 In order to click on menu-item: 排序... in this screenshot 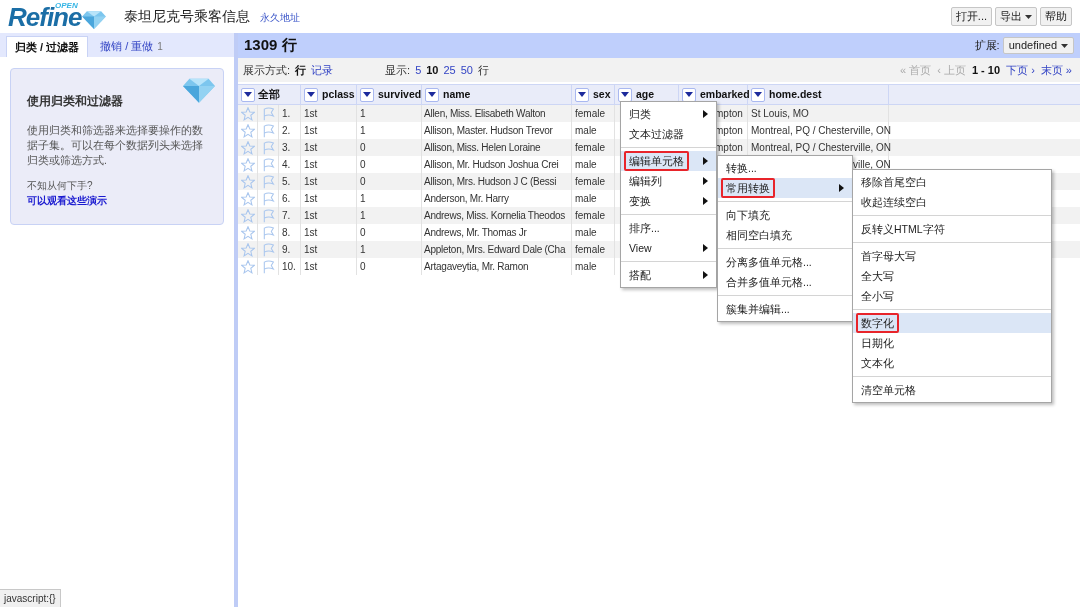, I will do `click(668, 228)`.